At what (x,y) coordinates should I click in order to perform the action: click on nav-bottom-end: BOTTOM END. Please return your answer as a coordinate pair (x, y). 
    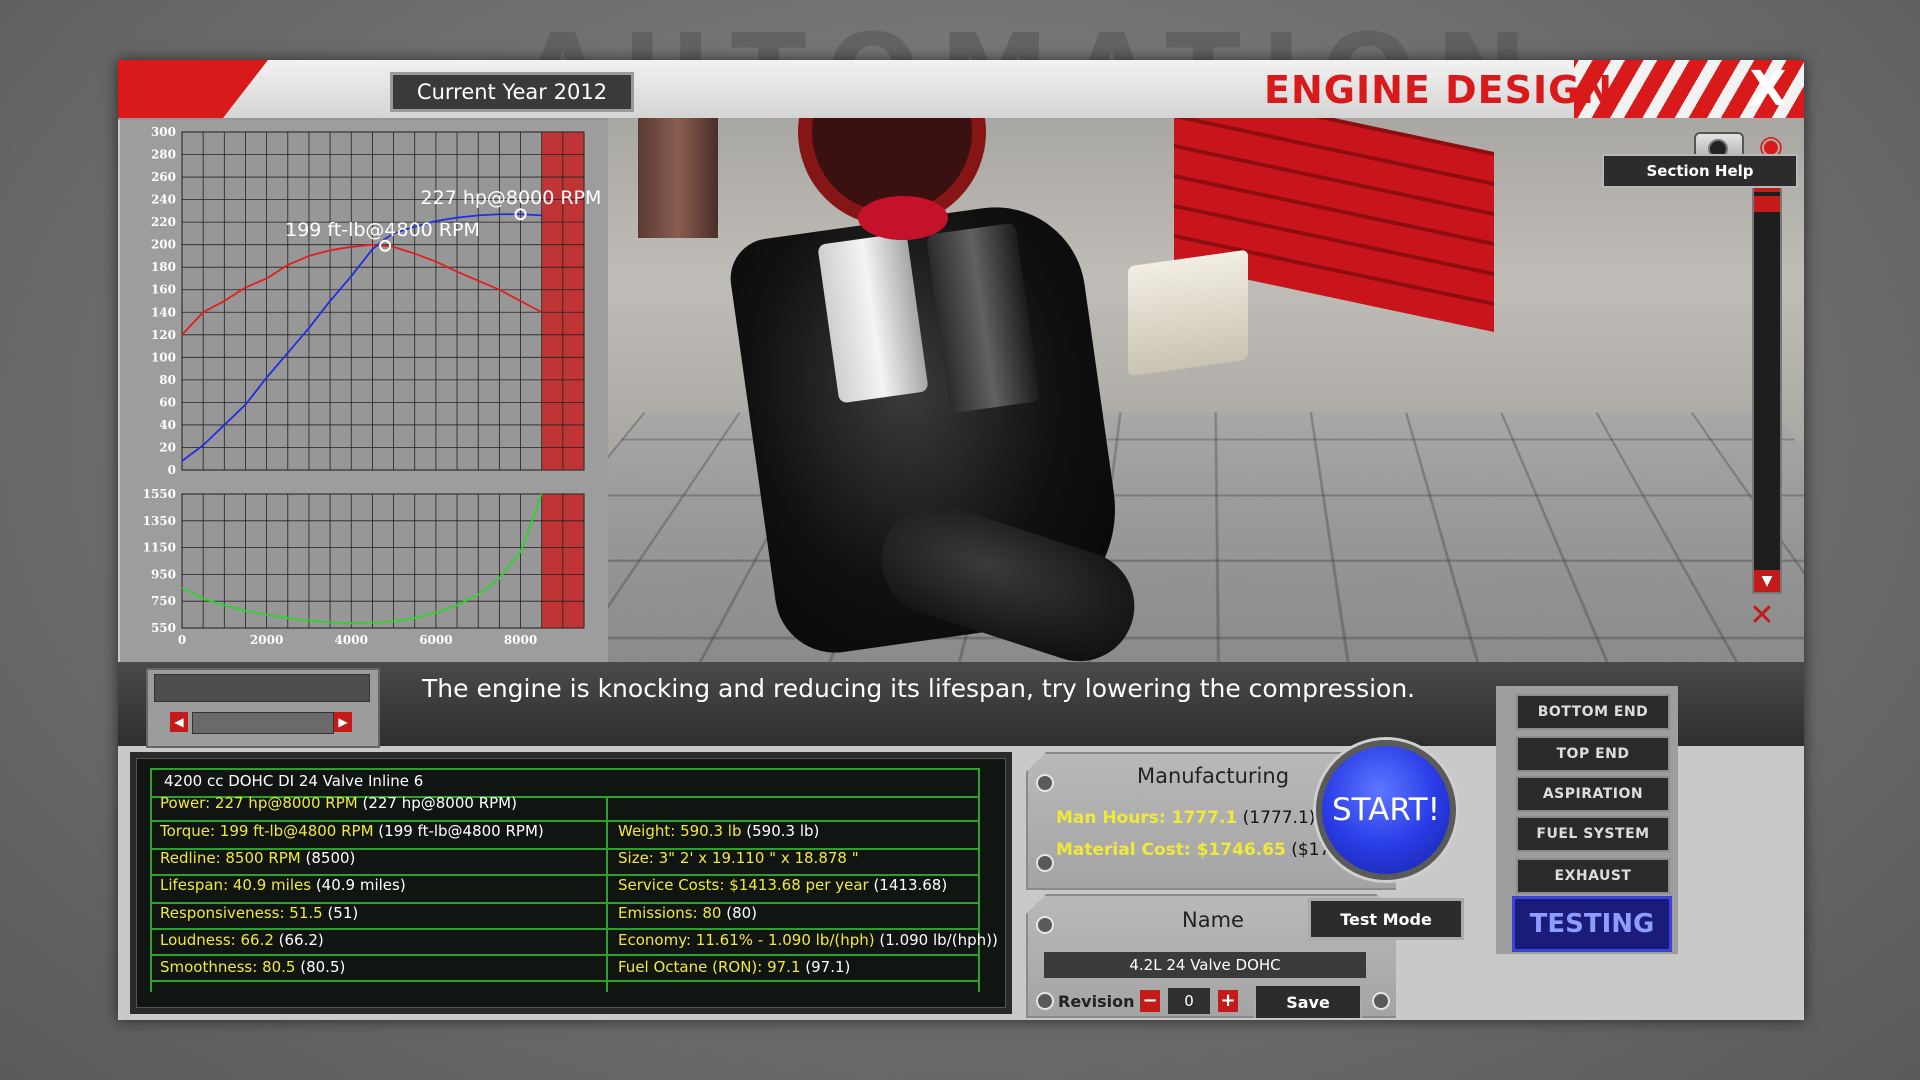
    Looking at the image, I should click on (1593, 712).